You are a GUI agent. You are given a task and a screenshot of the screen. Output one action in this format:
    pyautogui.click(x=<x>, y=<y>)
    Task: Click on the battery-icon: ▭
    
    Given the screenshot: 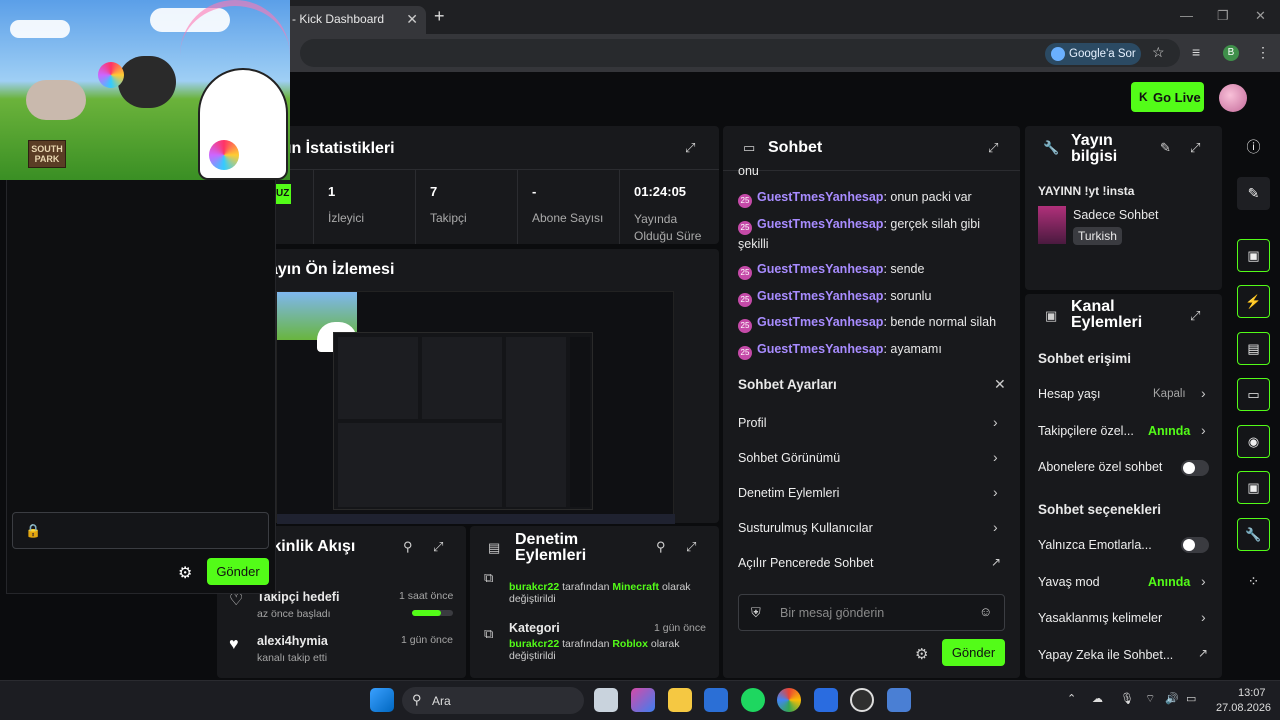 What is the action you would take?
    pyautogui.click(x=1191, y=698)
    